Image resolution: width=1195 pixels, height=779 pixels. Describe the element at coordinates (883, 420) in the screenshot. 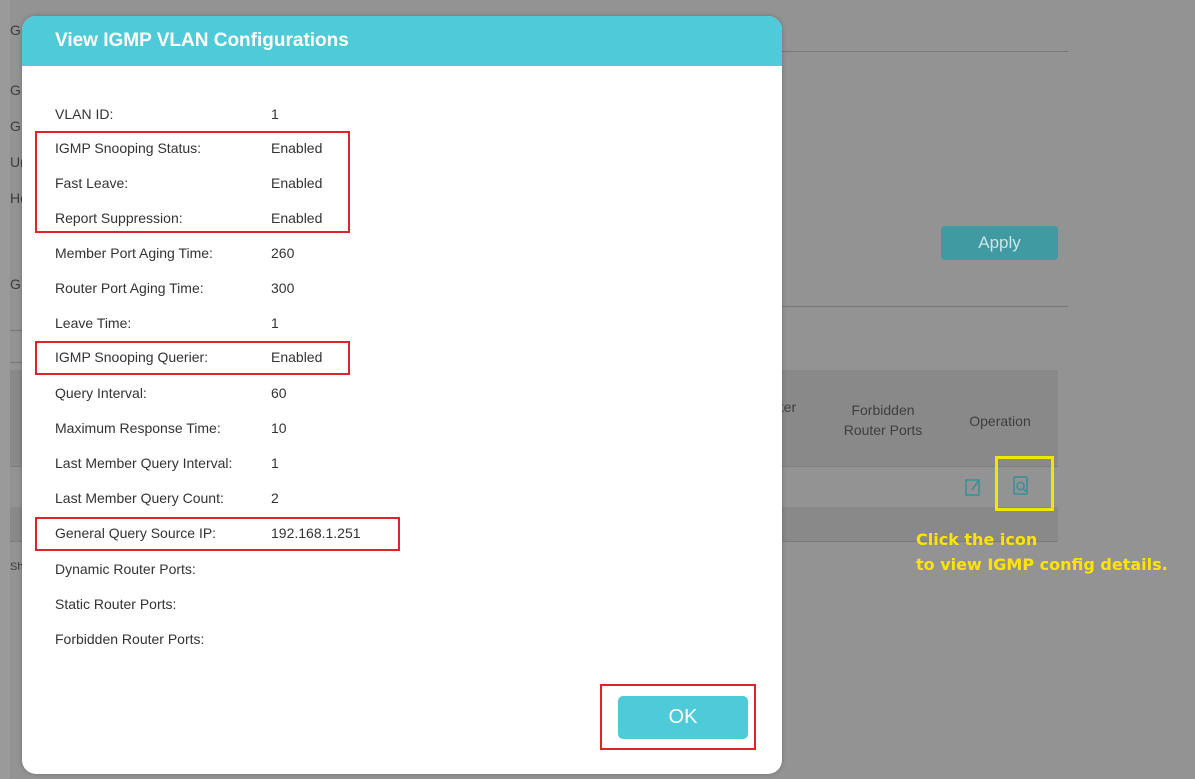

I see `column-header-forbidden-router-ports: Forbidden Router Ports` at that location.